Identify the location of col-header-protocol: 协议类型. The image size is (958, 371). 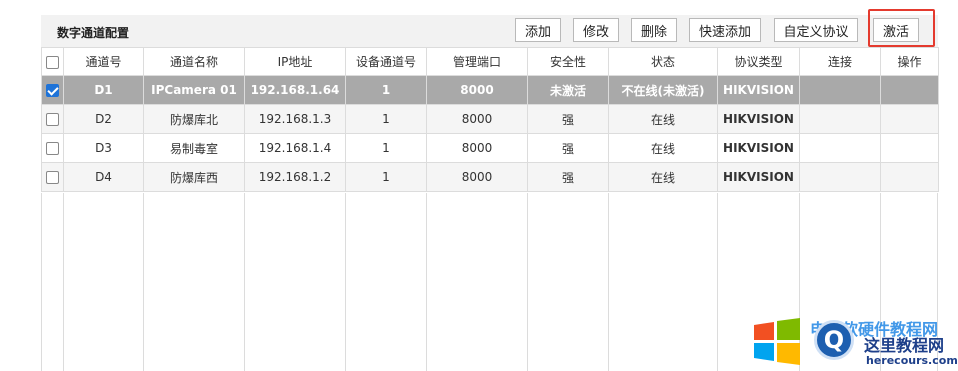
(758, 61).